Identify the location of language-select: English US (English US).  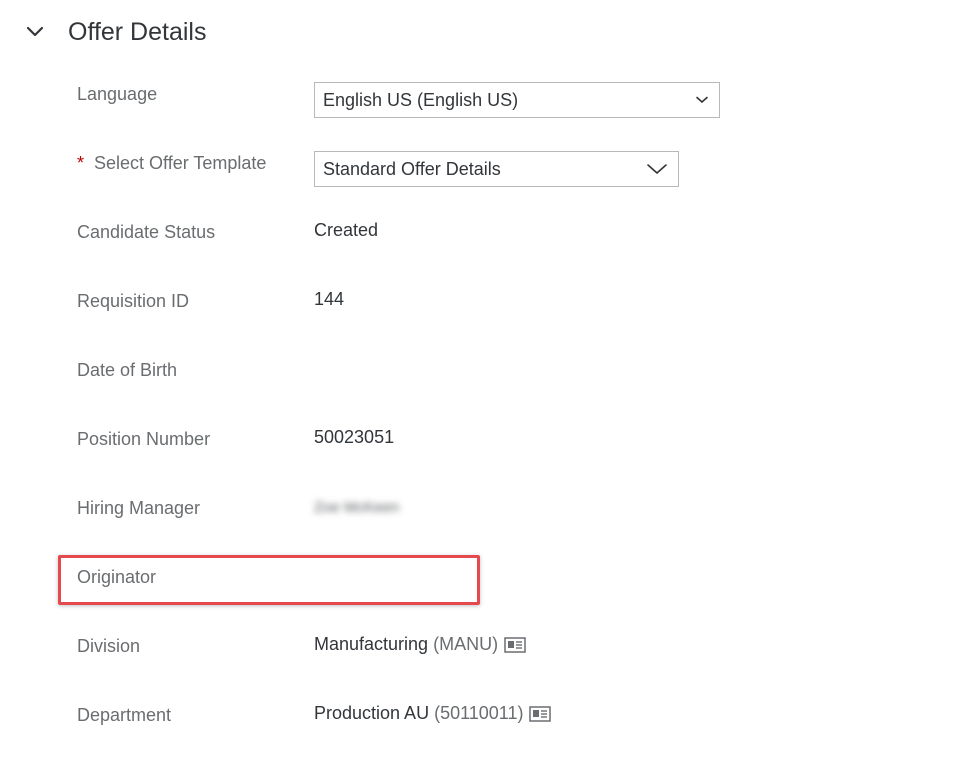
(517, 100).